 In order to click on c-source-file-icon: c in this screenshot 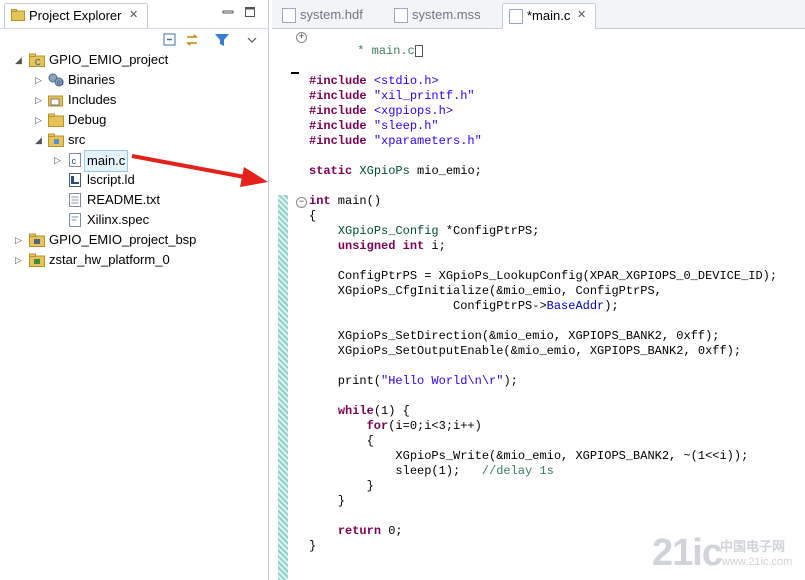, I will do `click(75, 160)`.